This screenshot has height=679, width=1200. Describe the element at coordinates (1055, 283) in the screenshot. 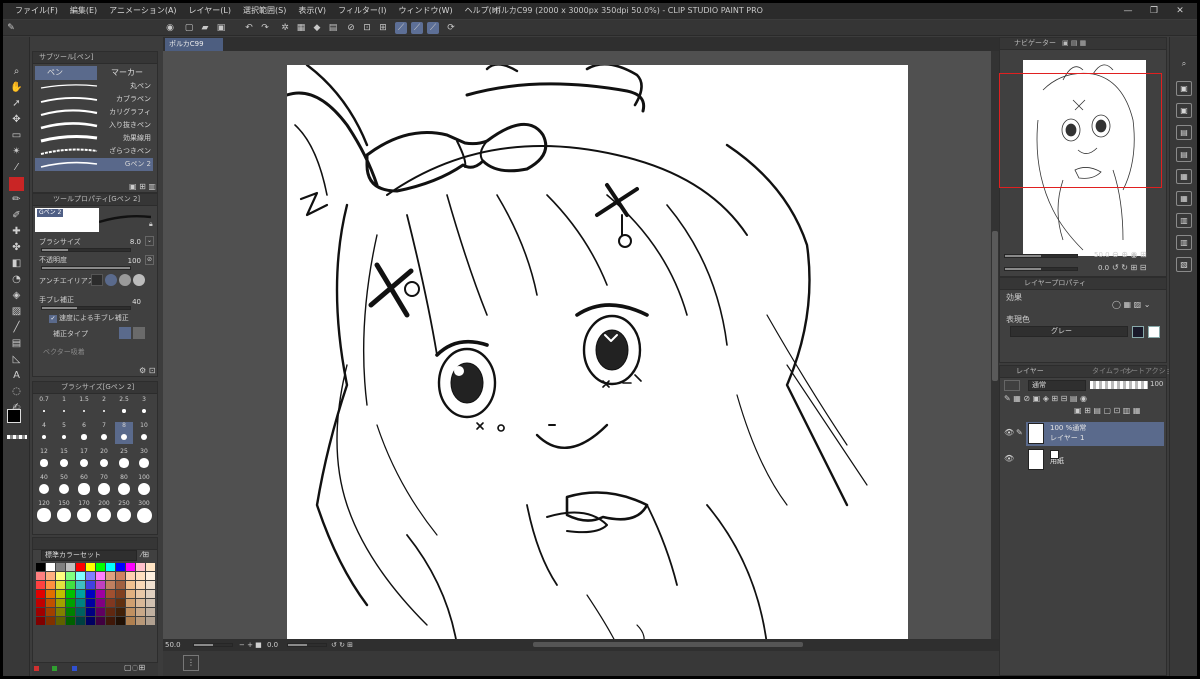

I see `layer-property-tab-title: レイヤープロパティ` at that location.